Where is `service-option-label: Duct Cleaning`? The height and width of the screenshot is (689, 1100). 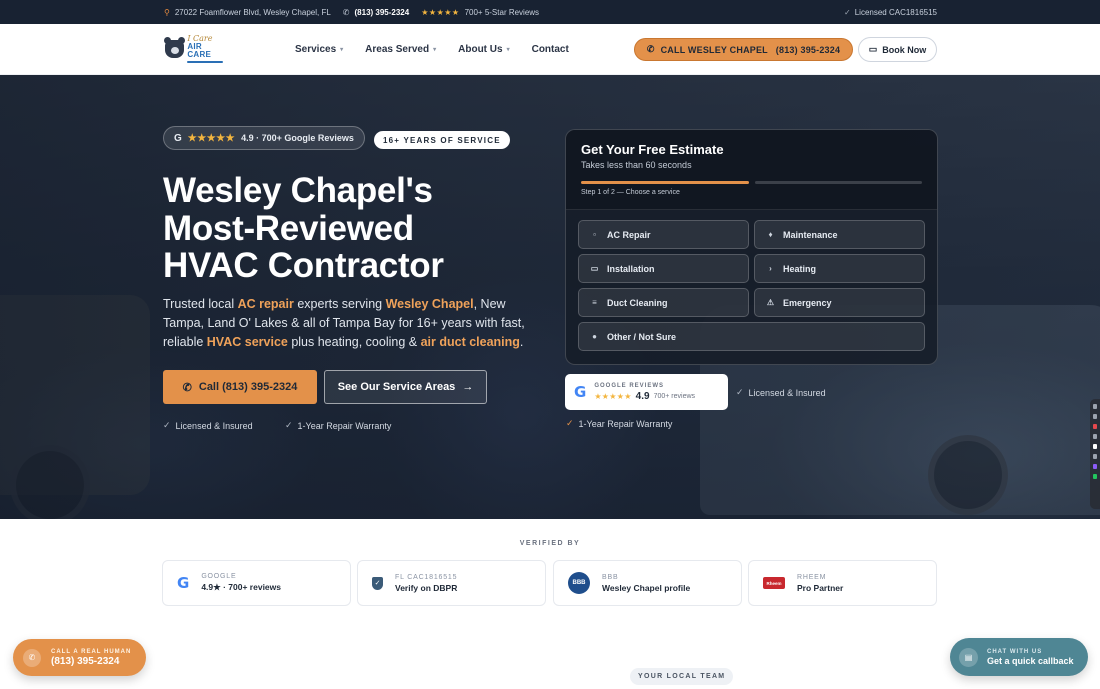 service-option-label: Duct Cleaning is located at coordinates (637, 302).